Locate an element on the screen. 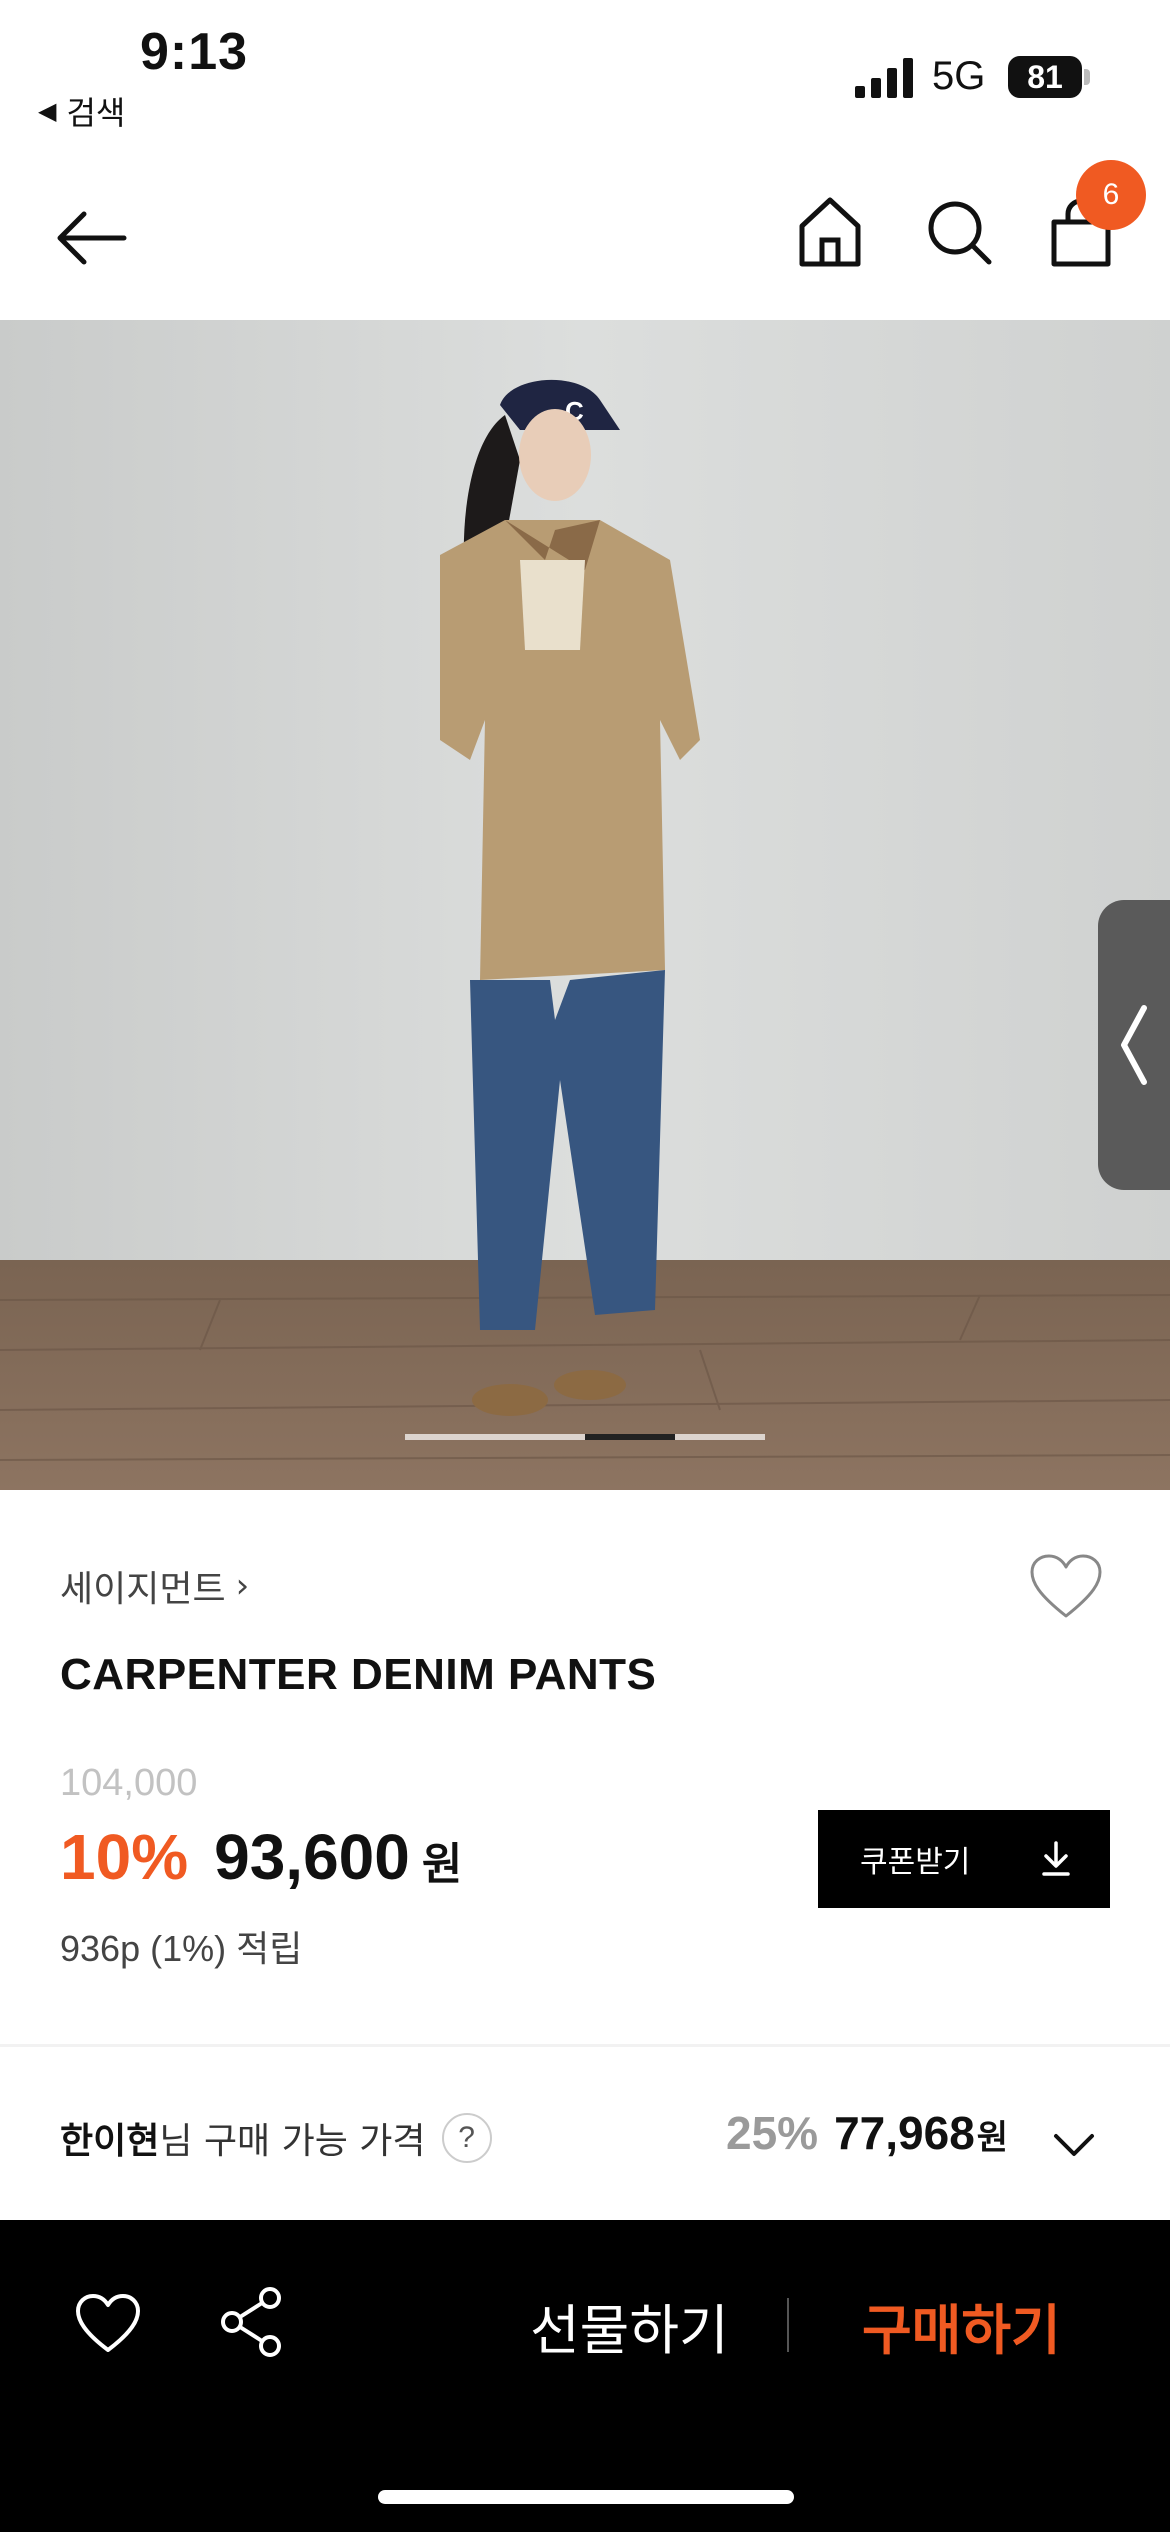  gallery-pager-active is located at coordinates (630, 1437).